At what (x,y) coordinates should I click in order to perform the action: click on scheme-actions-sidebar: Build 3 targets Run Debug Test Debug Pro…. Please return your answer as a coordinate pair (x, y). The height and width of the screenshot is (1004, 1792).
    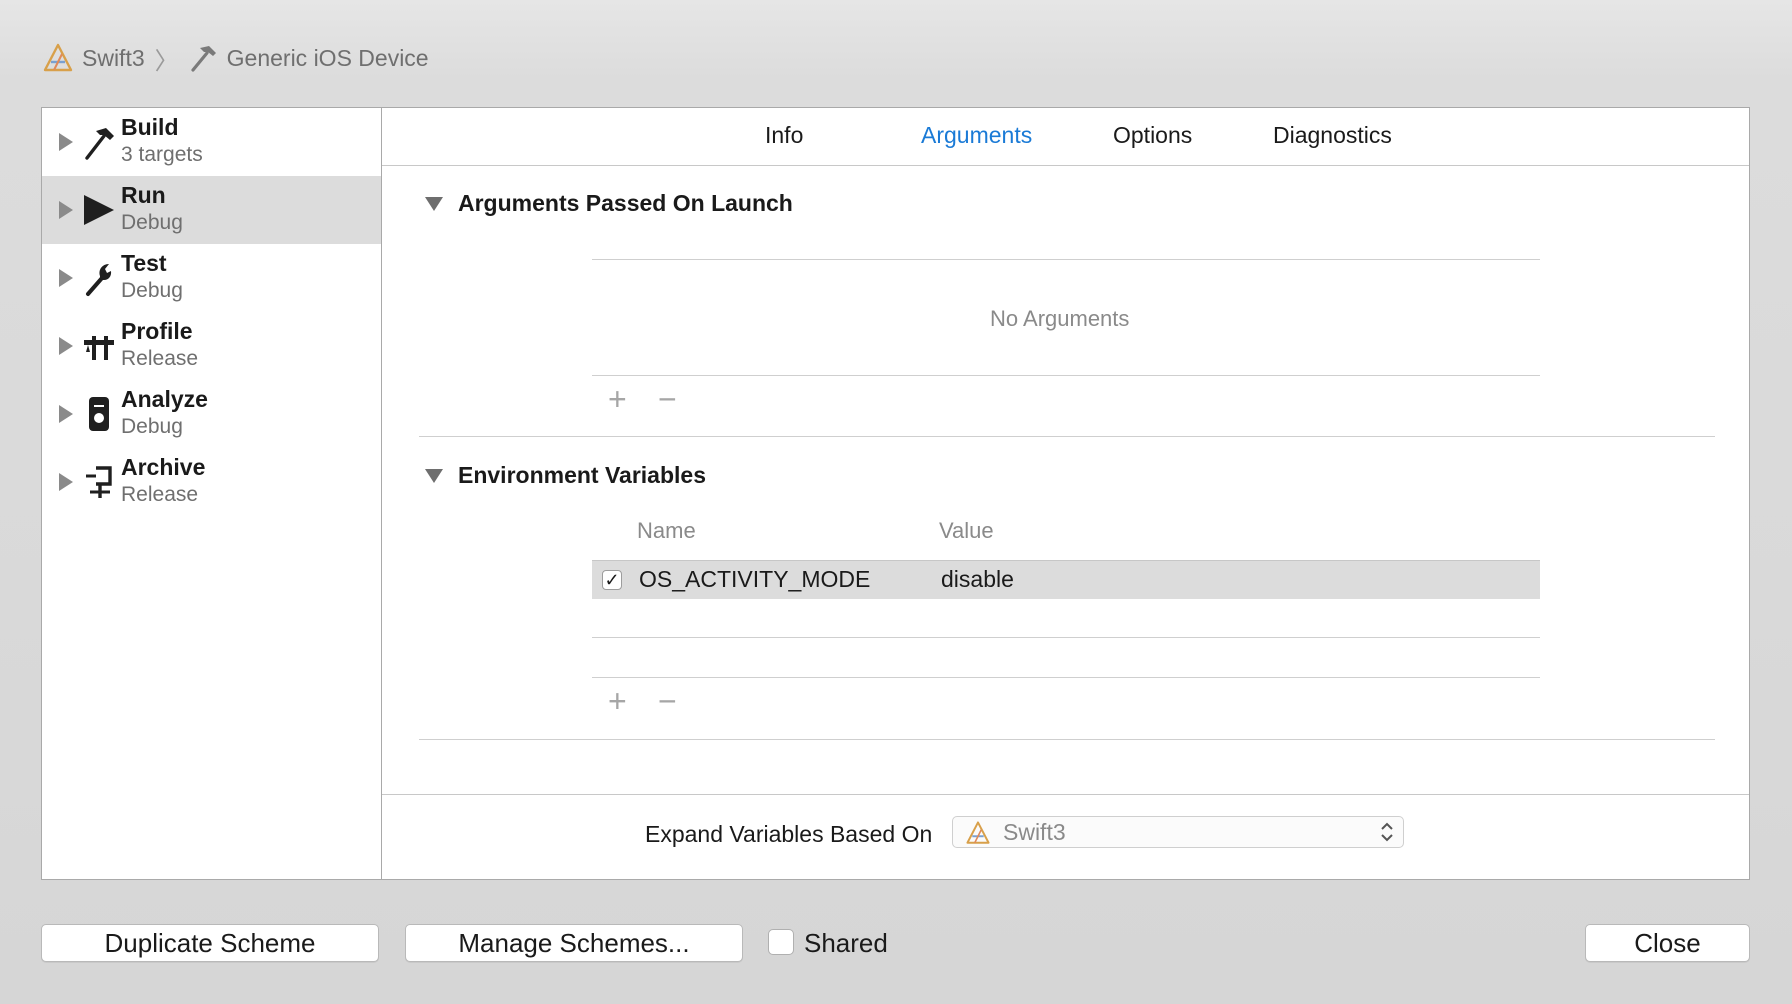
    Looking at the image, I should click on (212, 493).